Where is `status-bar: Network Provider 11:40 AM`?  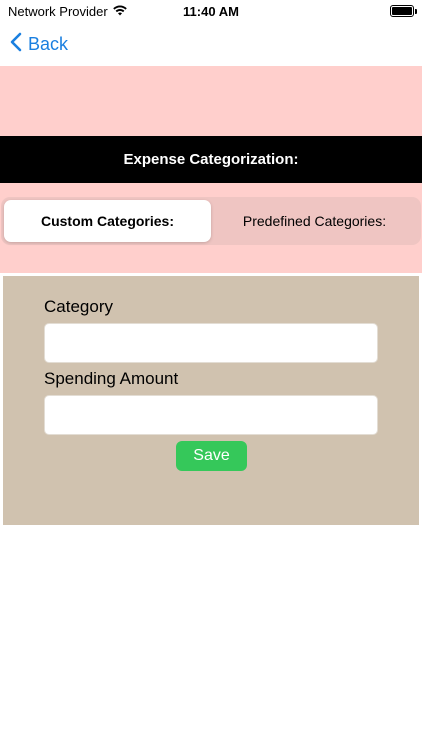 status-bar: Network Provider 11:40 AM is located at coordinates (211, 11).